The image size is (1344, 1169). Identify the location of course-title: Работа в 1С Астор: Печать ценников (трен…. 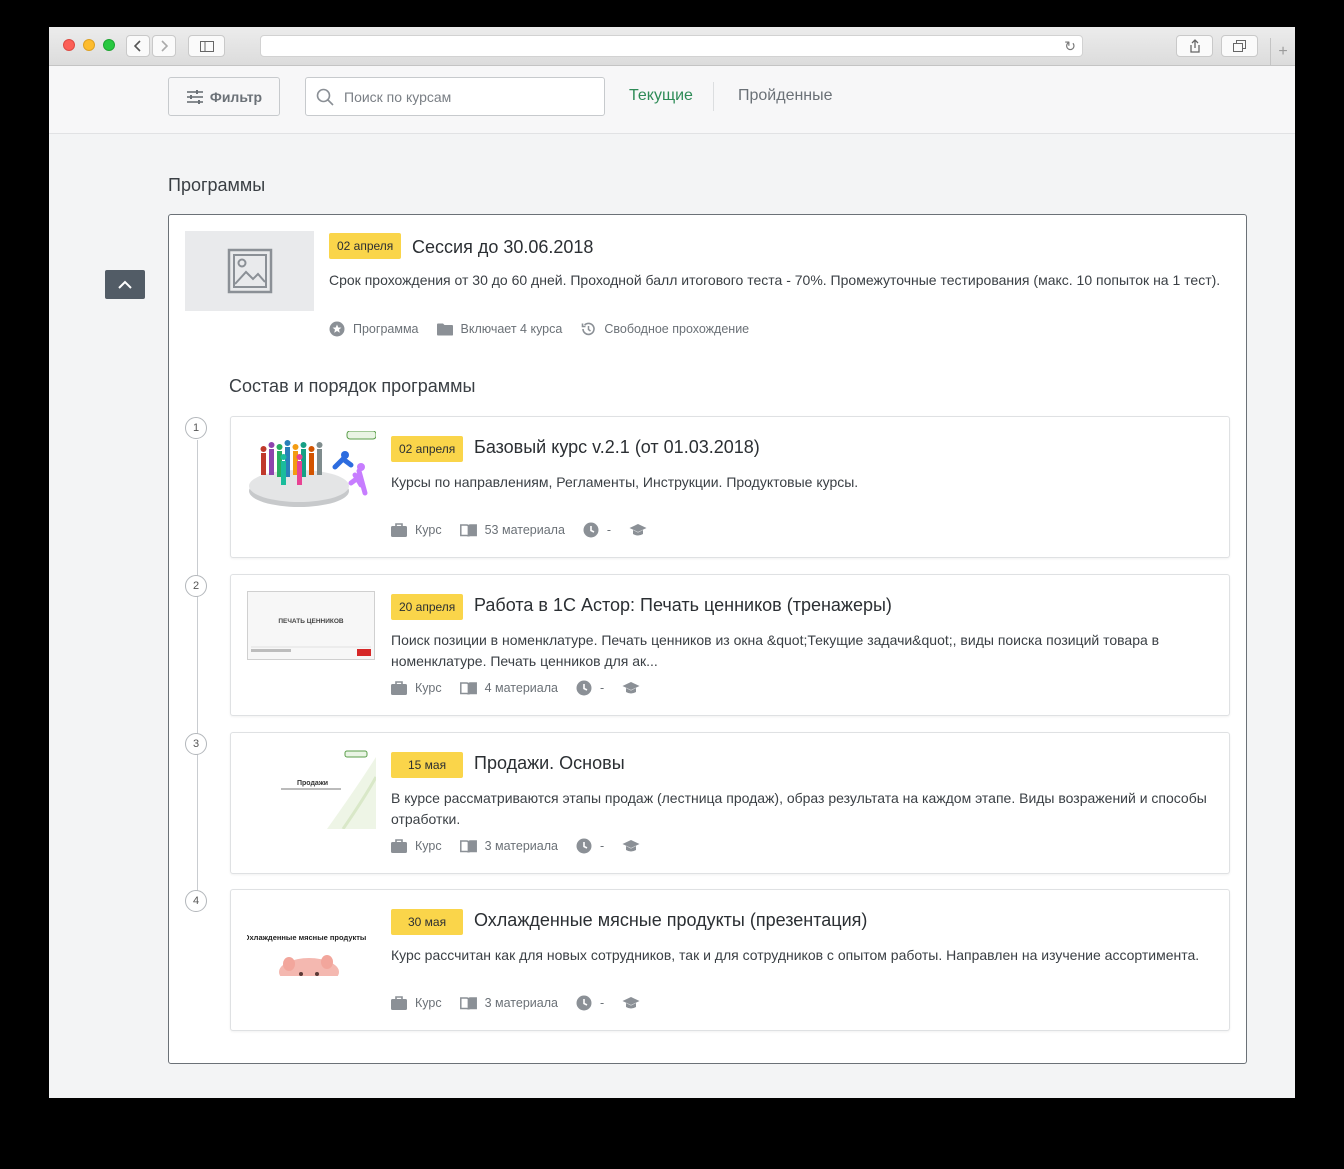
(683, 605).